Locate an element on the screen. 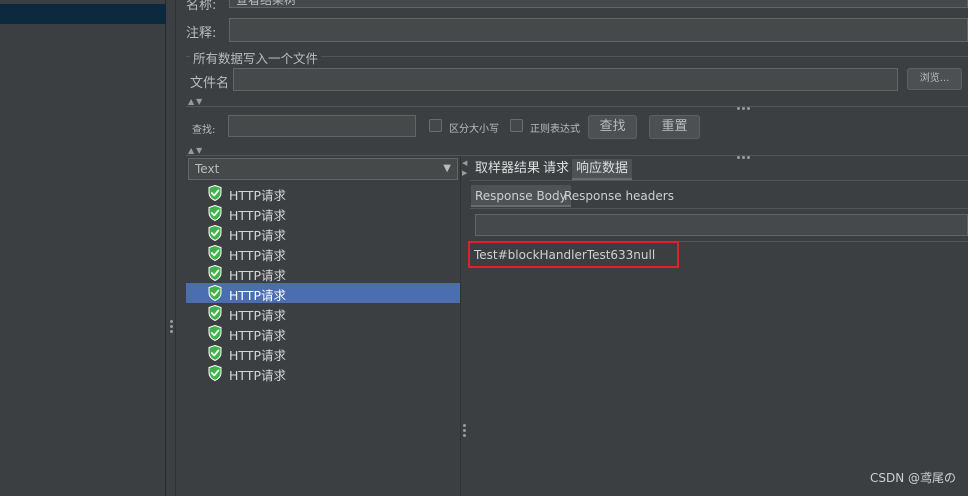 The width and height of the screenshot is (968, 496). name-field: 查看结果树 is located at coordinates (598, 4).